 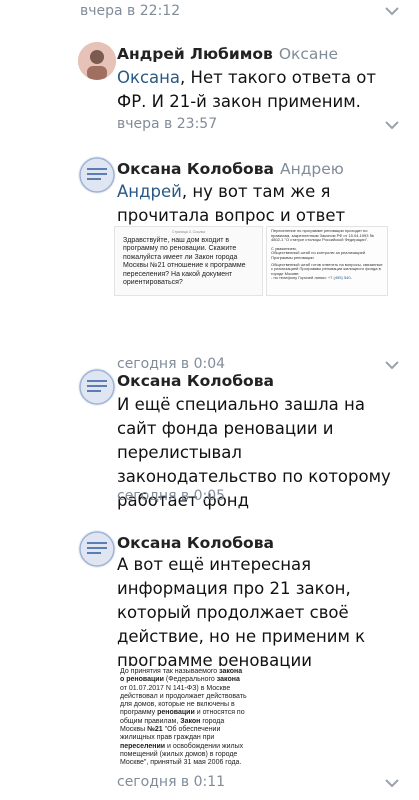 I want to click on comment-time: вчера в 22:12, so click(x=130, y=11).